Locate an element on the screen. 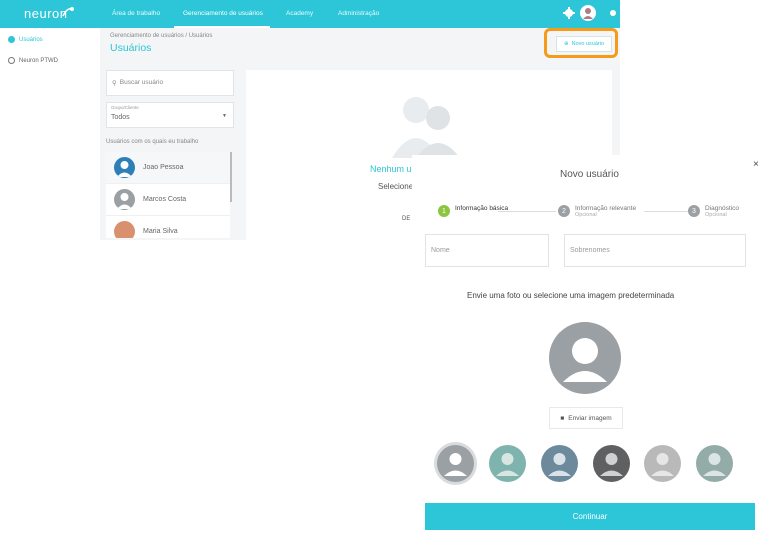 The image size is (768, 541). gear-icon is located at coordinates (11, 60).